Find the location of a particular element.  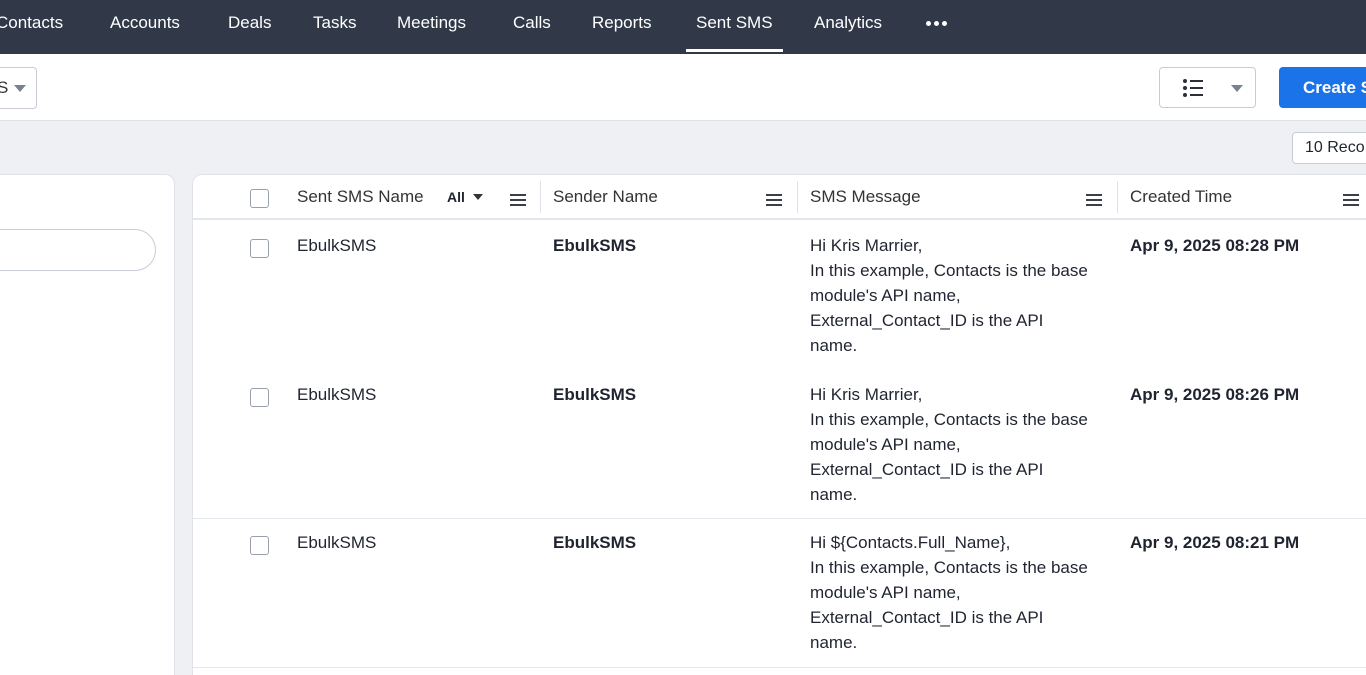

filter-panel: ilters ds ction s is located at coordinates (87, 424).